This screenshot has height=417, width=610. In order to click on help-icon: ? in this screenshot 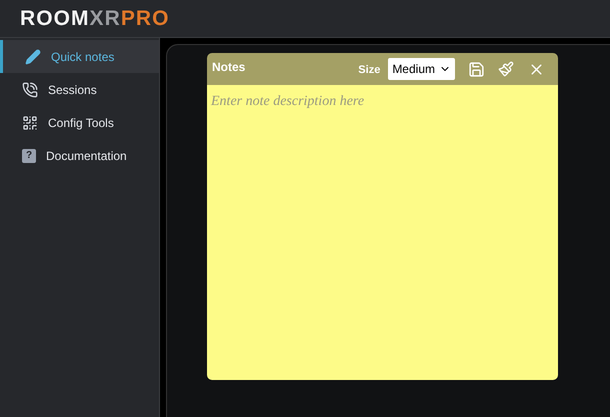, I will do `click(29, 155)`.